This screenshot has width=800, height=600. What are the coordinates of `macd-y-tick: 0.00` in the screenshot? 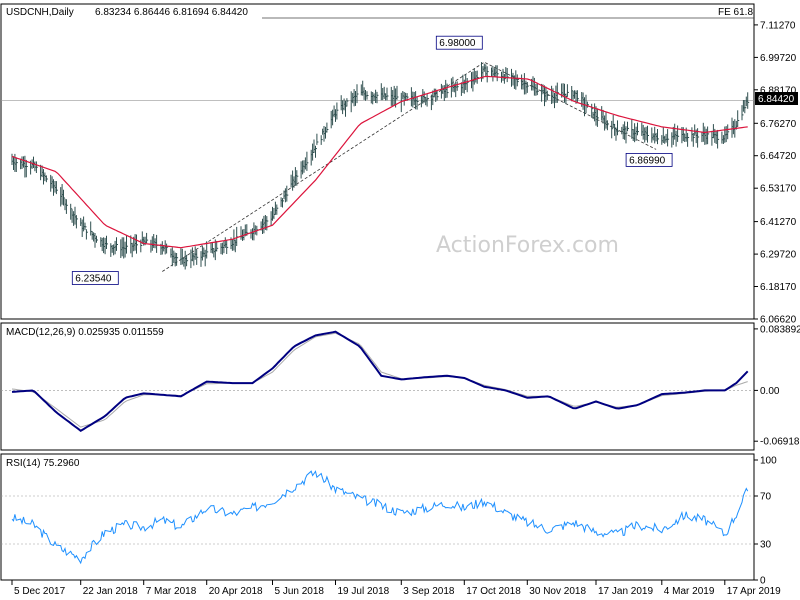 It's located at (770, 391).